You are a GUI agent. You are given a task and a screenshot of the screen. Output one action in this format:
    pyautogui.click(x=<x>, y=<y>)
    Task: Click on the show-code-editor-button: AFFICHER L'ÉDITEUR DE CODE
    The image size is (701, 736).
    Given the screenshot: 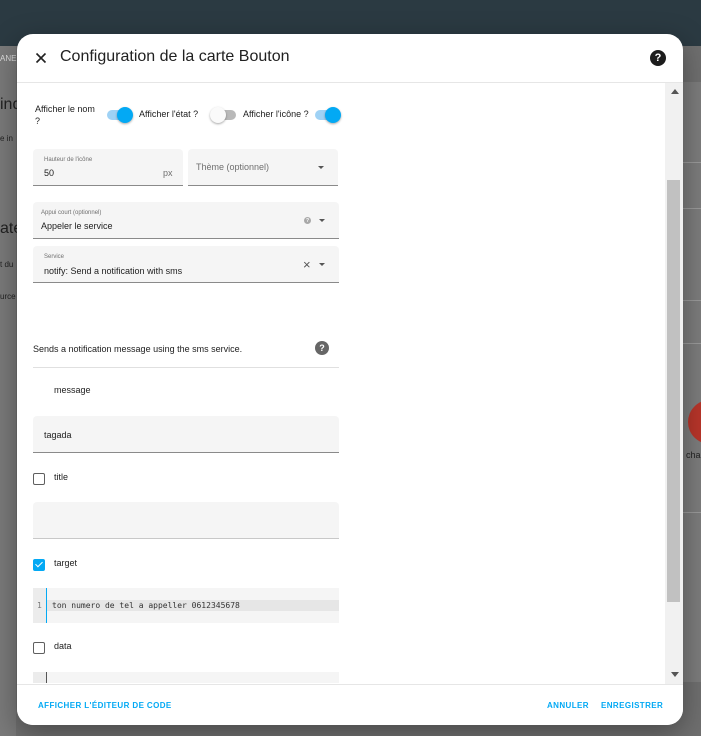 What is the action you would take?
    pyautogui.click(x=105, y=705)
    